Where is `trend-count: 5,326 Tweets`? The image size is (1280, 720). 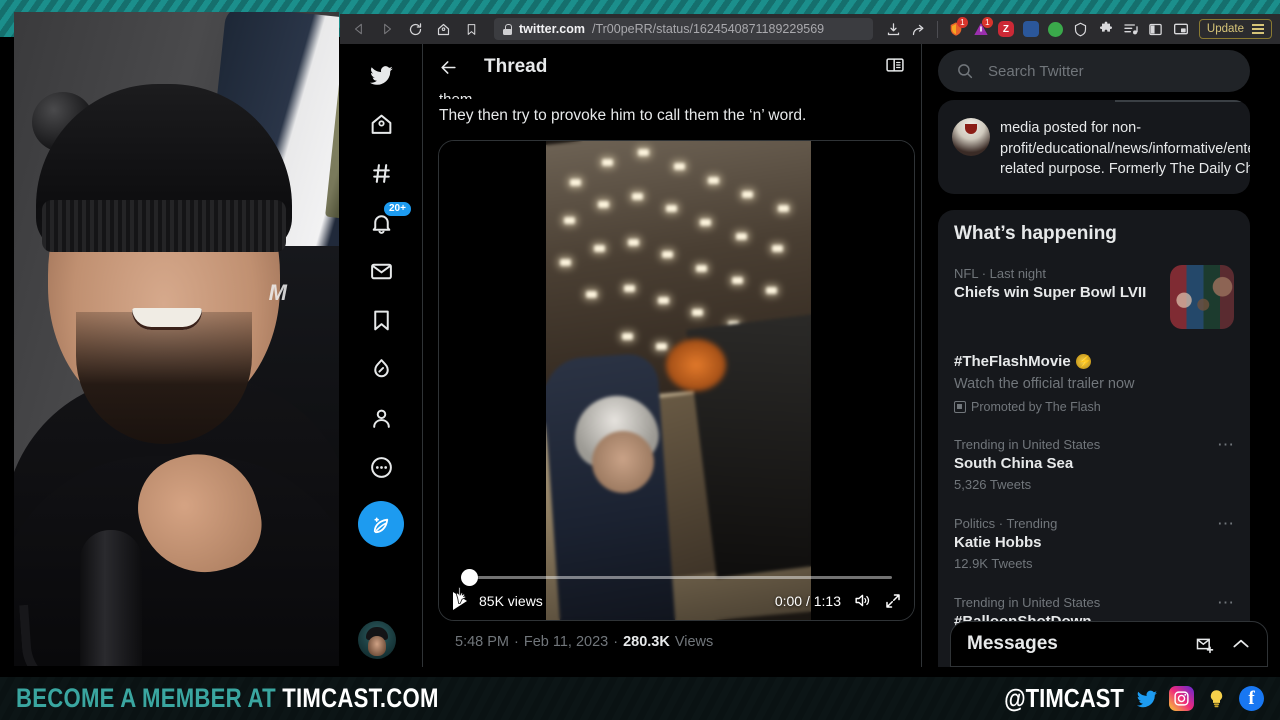
trend-count: 5,326 Tweets is located at coordinates (993, 484).